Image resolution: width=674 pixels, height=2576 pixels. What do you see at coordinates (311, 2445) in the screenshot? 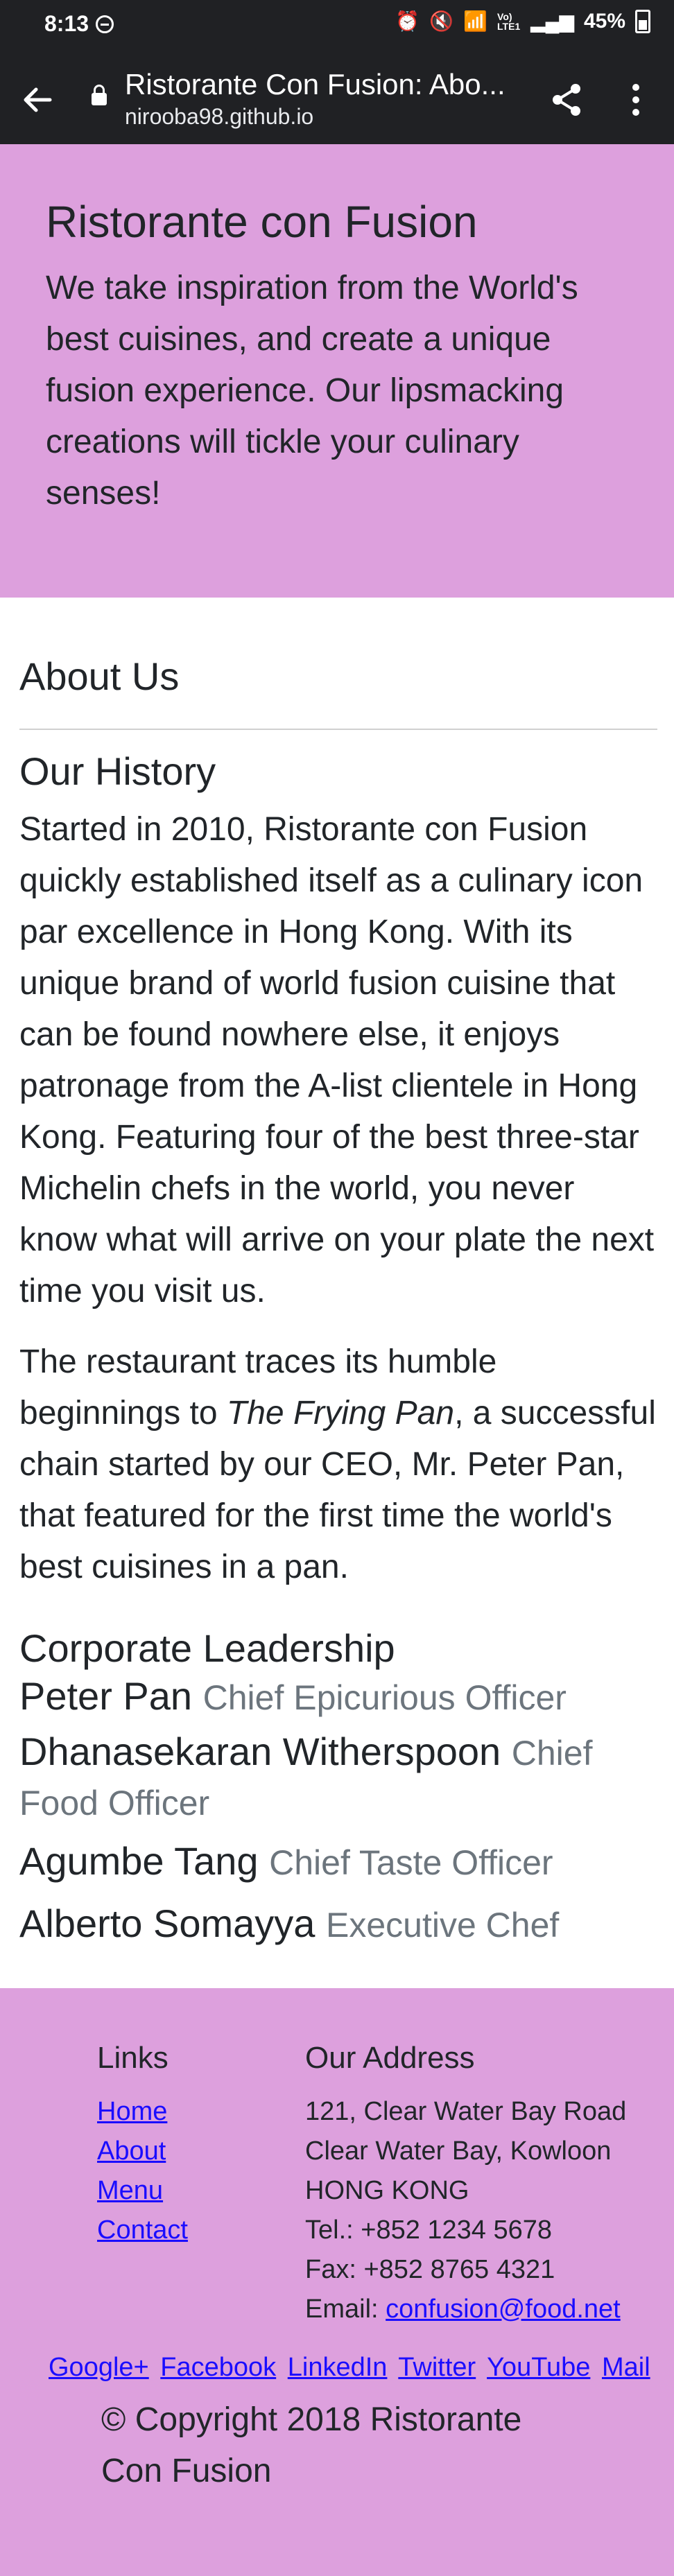
I see `copyright-text: © Copyright 2018 Ristorante Con Fusion` at bounding box center [311, 2445].